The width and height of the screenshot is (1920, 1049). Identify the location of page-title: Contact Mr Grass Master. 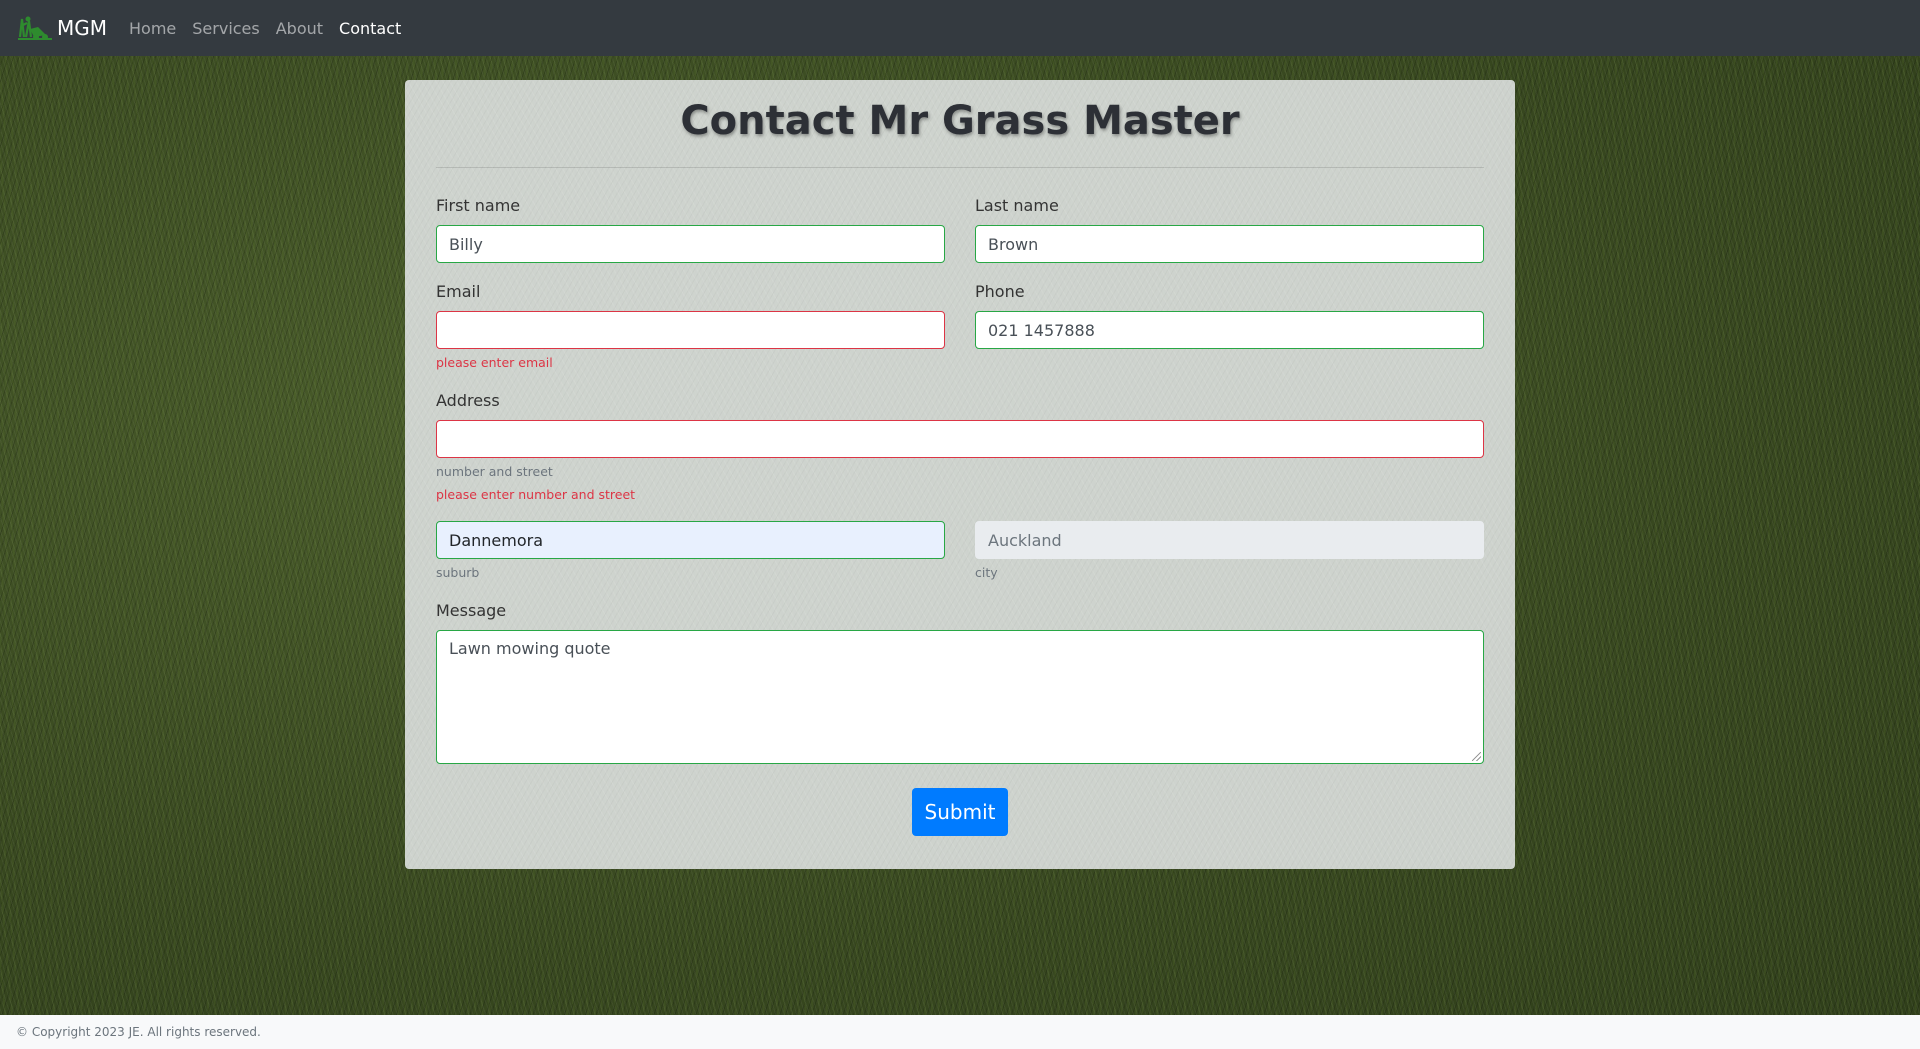
(960, 121).